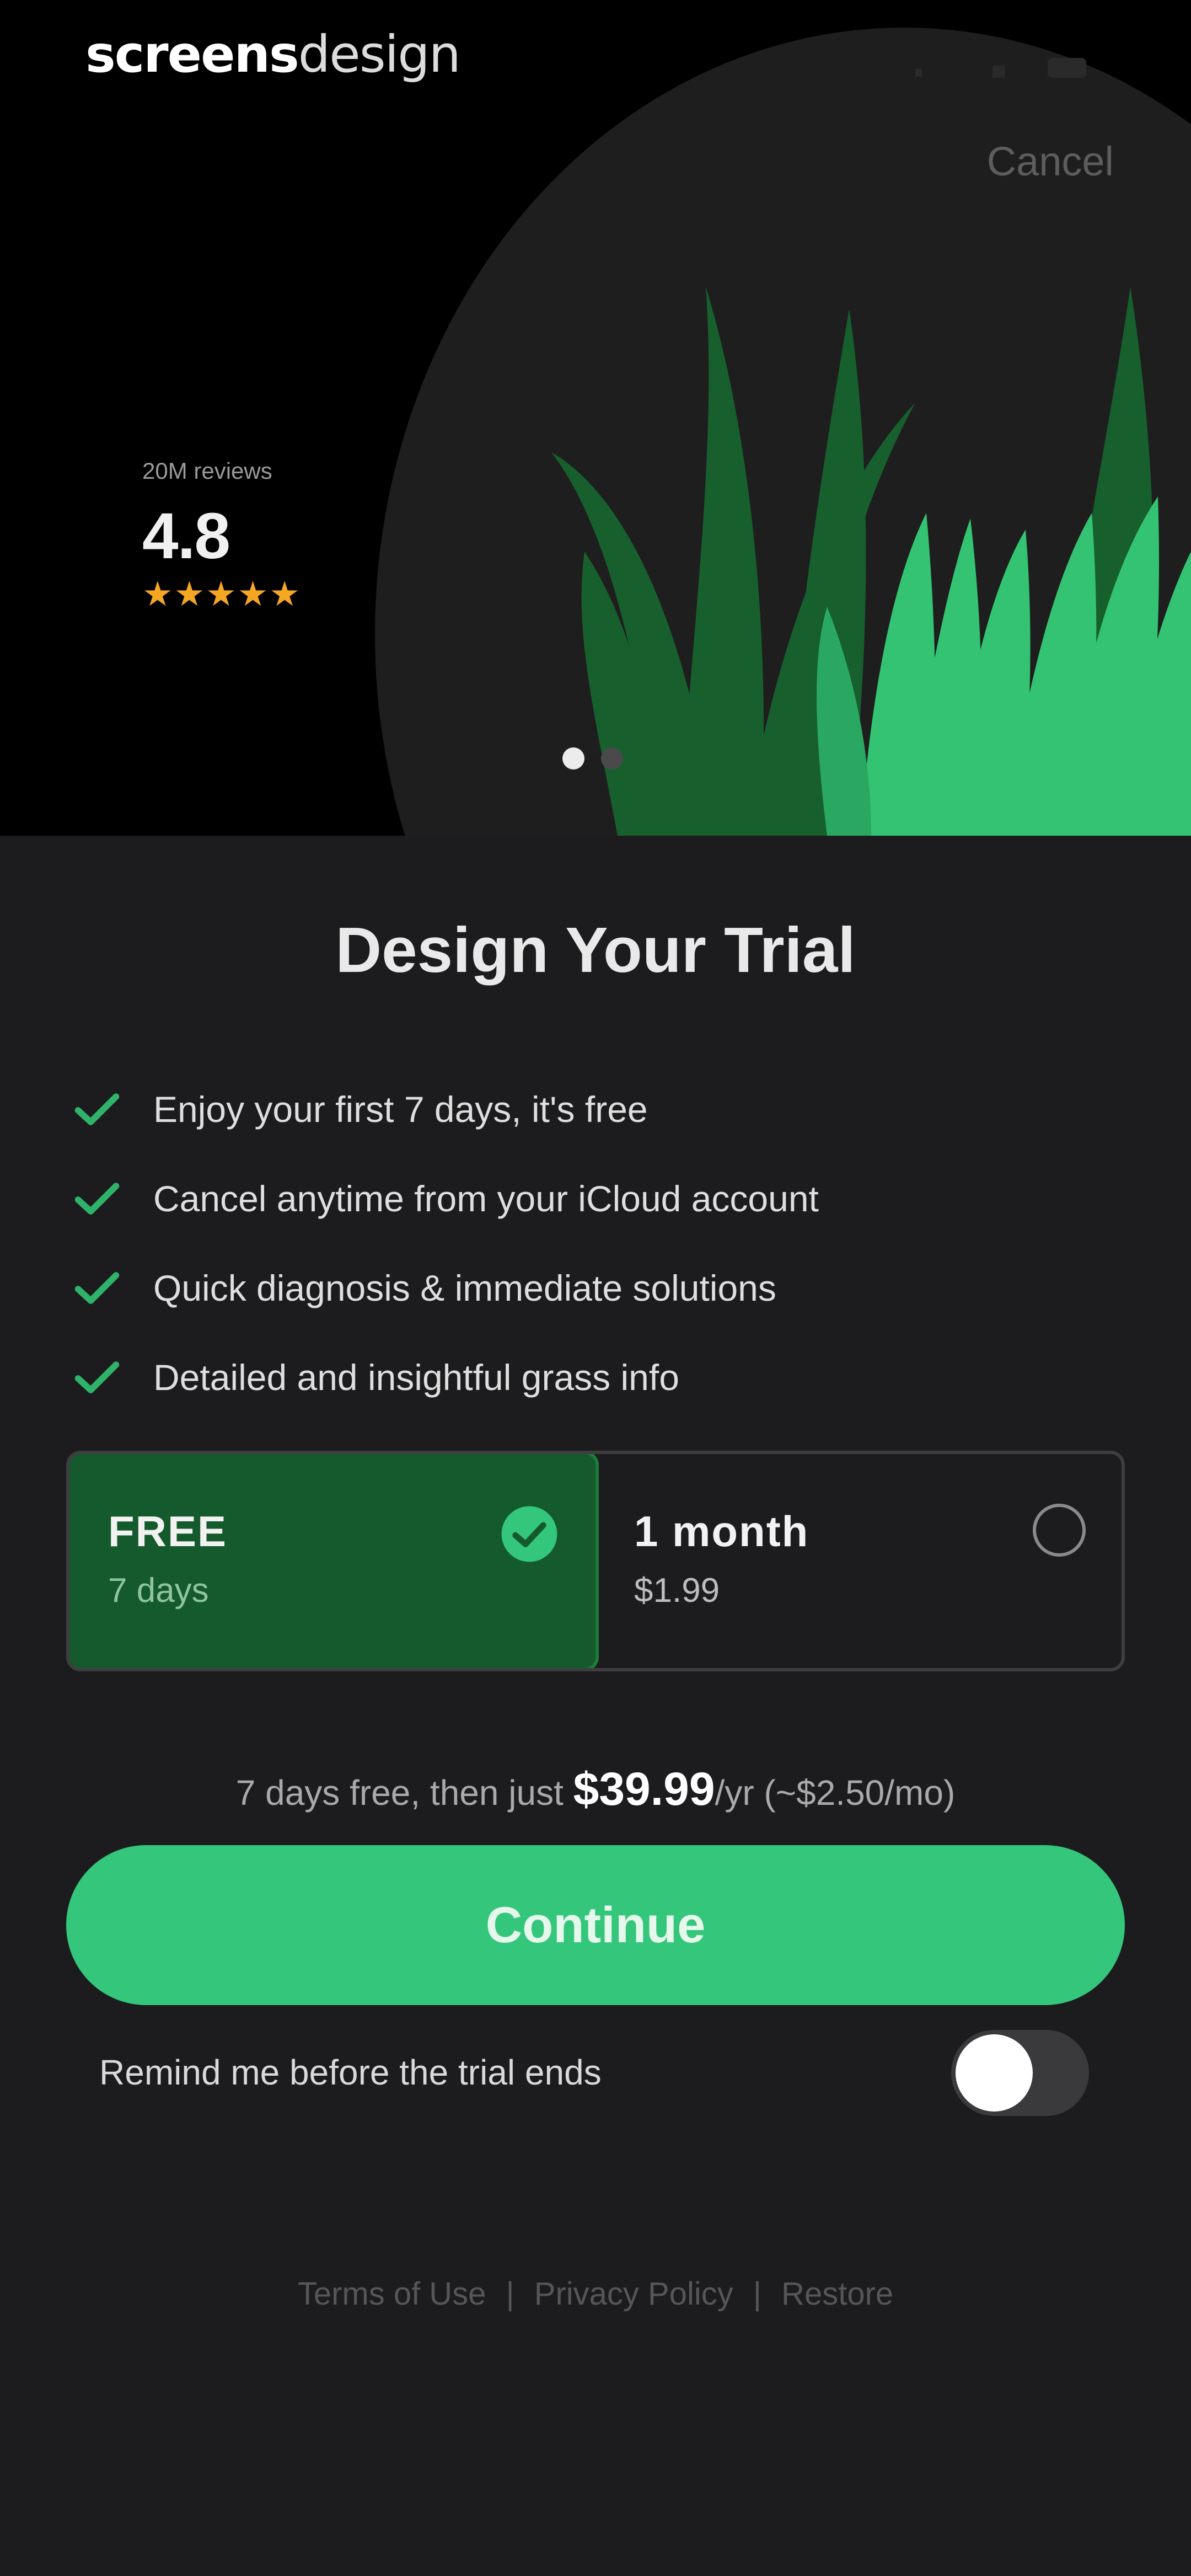  I want to click on cancel-button: Cancel, so click(1050, 161).